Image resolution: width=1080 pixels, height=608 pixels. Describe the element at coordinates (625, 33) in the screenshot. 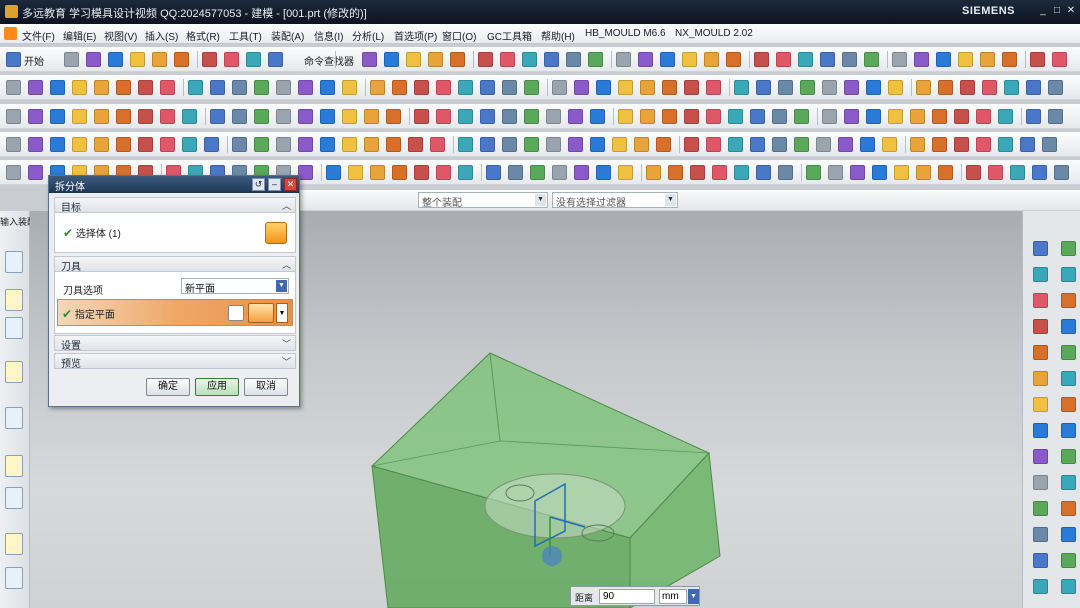

I see `menu-hb-mould: HB_MOULD M6.6` at that location.